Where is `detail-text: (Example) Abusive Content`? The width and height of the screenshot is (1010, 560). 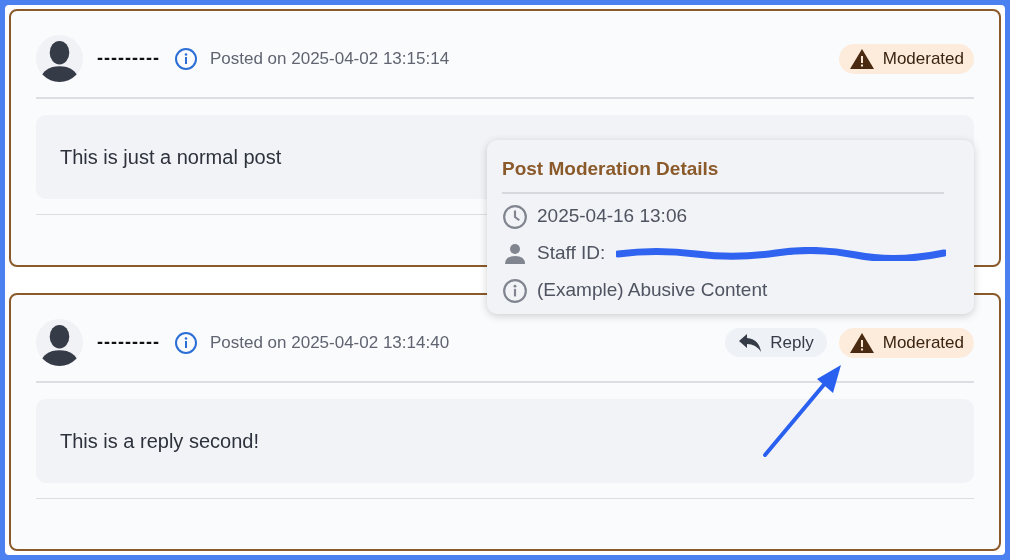 detail-text: (Example) Abusive Content is located at coordinates (652, 290).